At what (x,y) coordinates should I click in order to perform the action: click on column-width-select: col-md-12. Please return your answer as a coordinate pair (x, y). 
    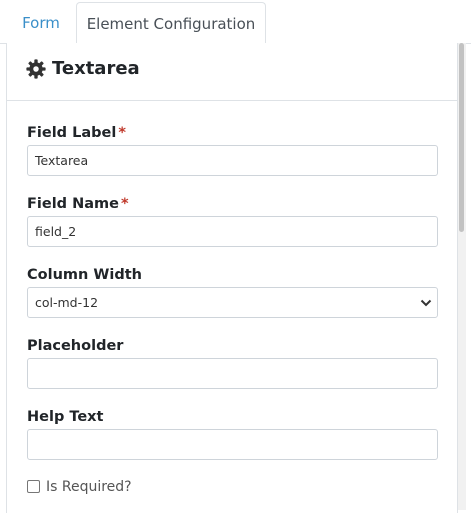
    Looking at the image, I should click on (232, 302).